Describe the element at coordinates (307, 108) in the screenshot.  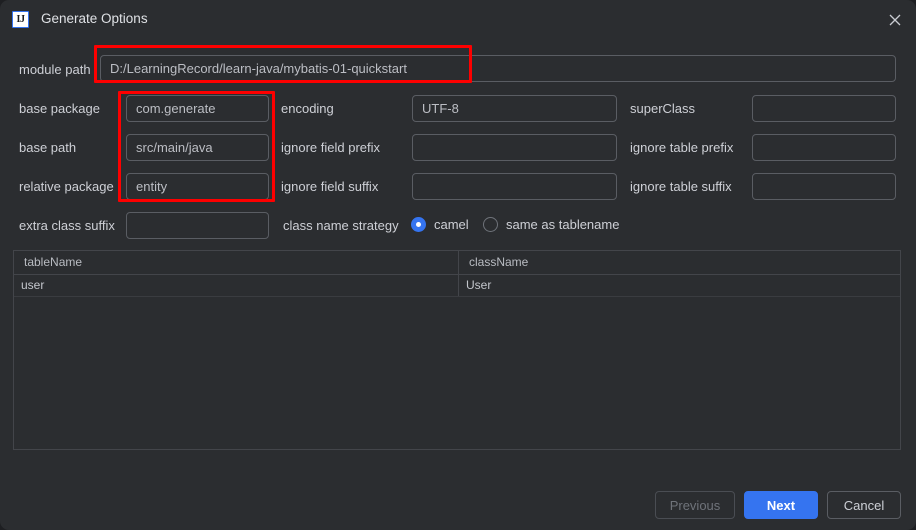
I see `label-encoding: encoding` at that location.